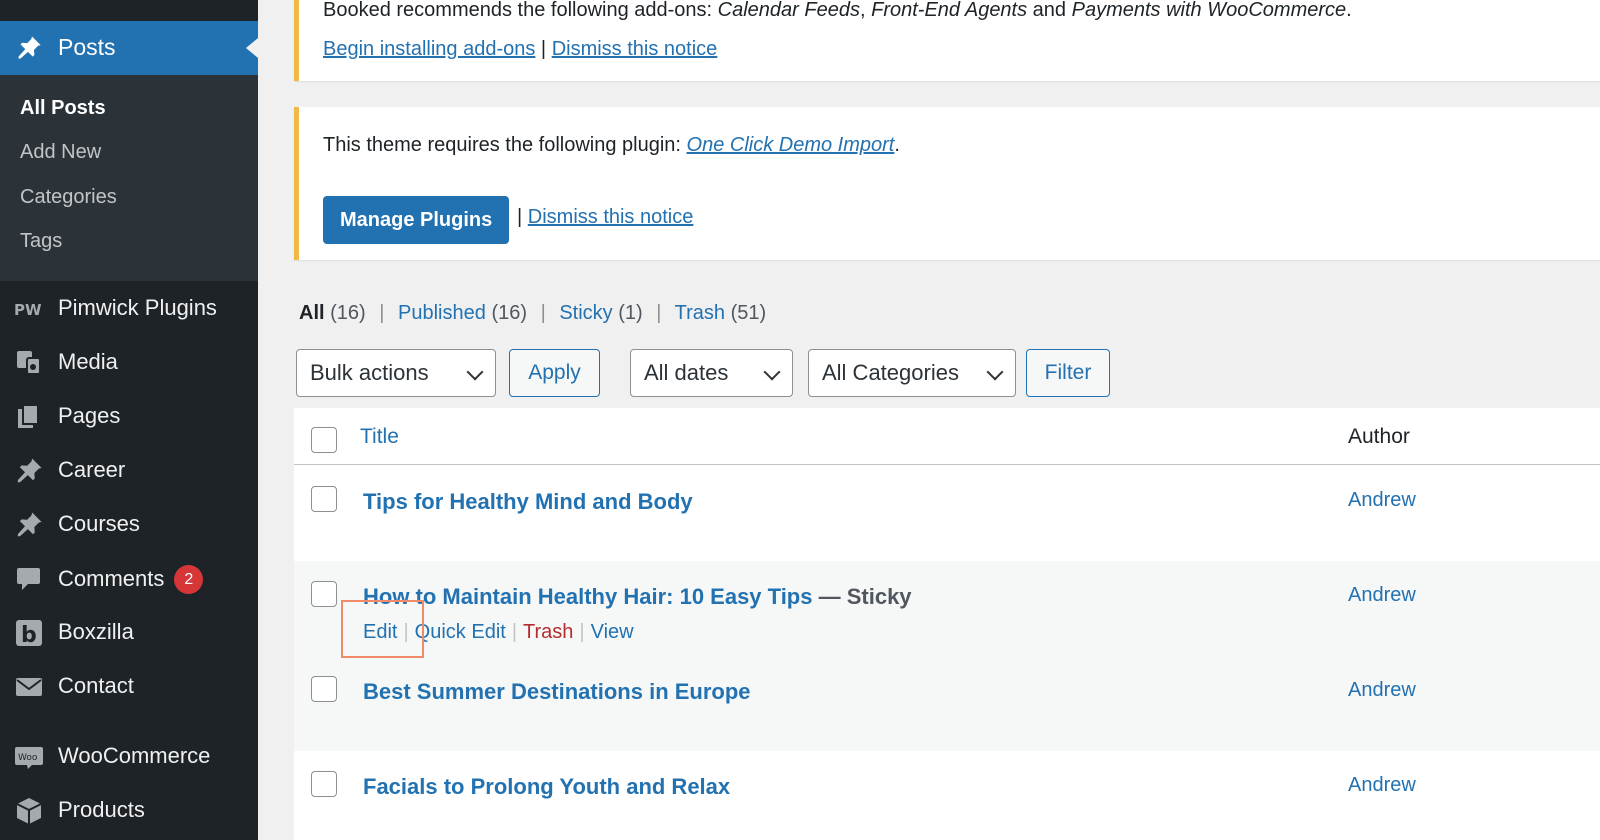 This screenshot has width=1600, height=840. I want to click on pimwick-icon: PW, so click(28, 310).